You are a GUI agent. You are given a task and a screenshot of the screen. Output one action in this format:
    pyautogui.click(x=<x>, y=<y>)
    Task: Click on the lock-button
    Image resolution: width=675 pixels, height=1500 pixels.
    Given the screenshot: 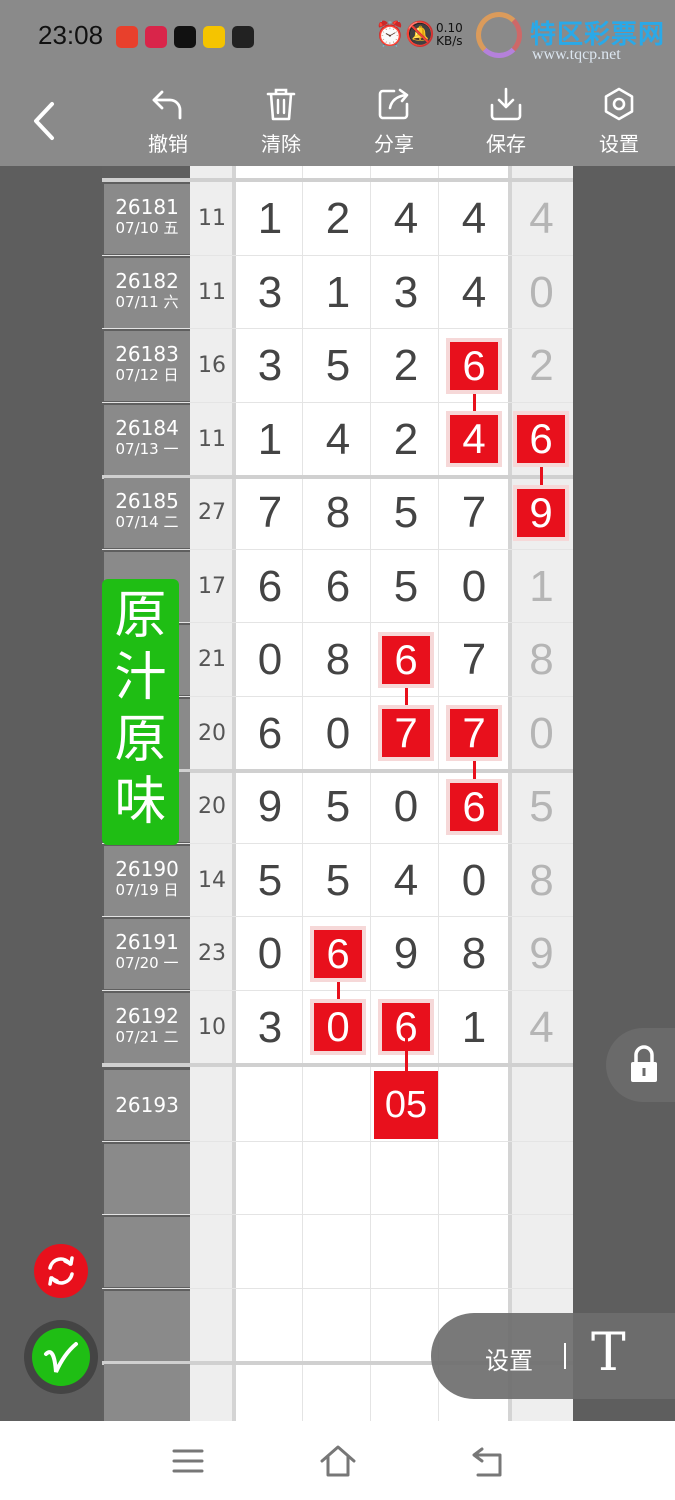 What is the action you would take?
    pyautogui.click(x=640, y=1065)
    